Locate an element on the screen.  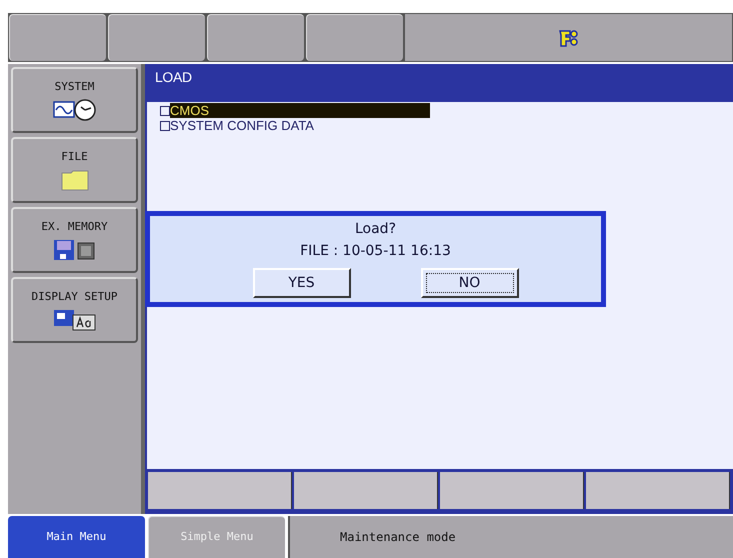
menu-tab: Main Menu is located at coordinates (76, 537).